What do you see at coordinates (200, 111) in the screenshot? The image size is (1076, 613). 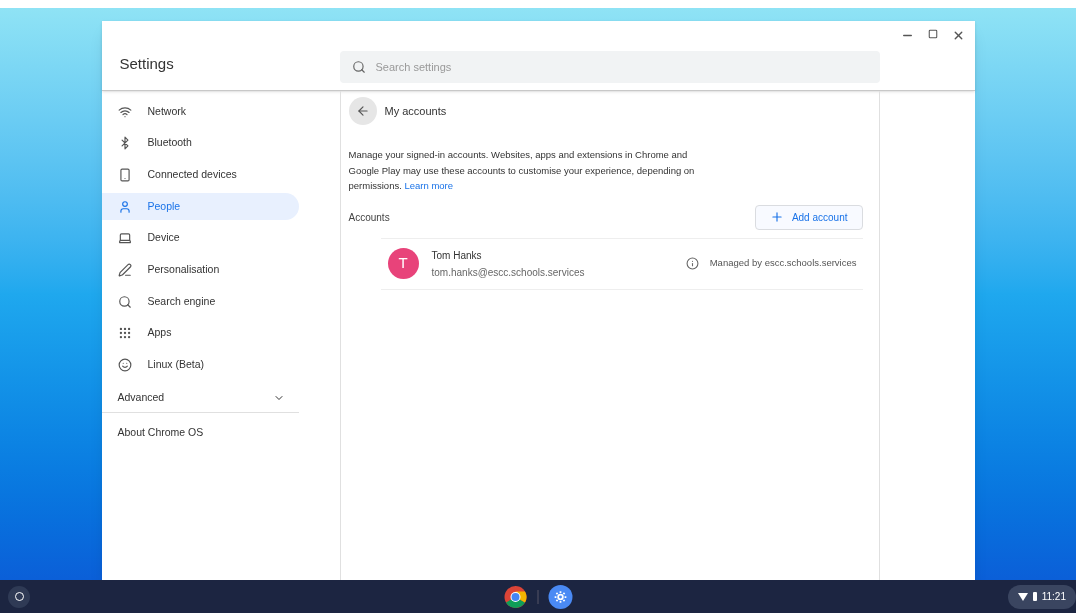 I see `sidebar-item: Network` at bounding box center [200, 111].